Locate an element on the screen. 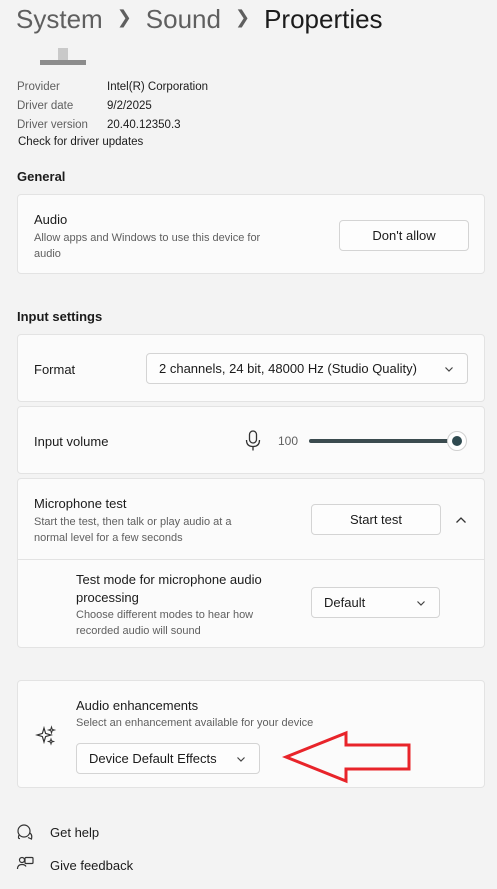 The width and height of the screenshot is (497, 889). driver-date-value: 9/2/2025 is located at coordinates (129, 106).